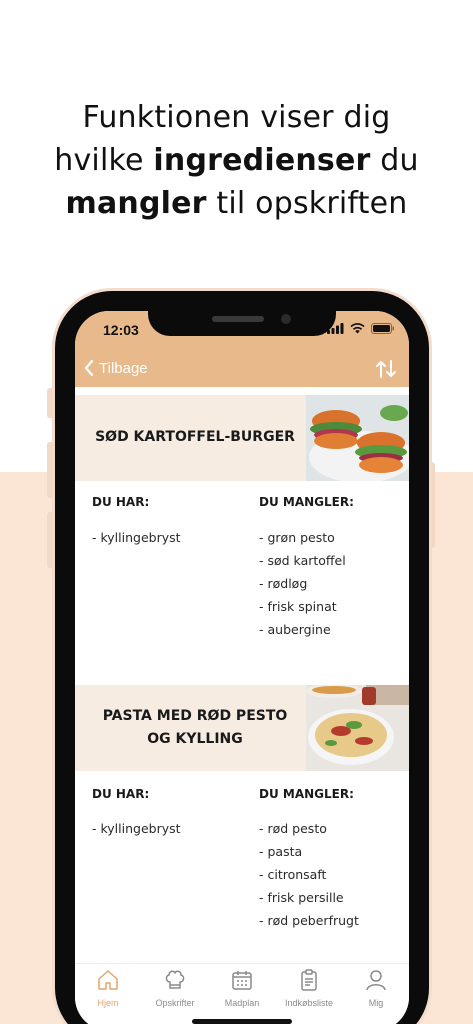 The width and height of the screenshot is (473, 1024). I want to click on missing-ingredient: - grøn pesto, so click(297, 537).